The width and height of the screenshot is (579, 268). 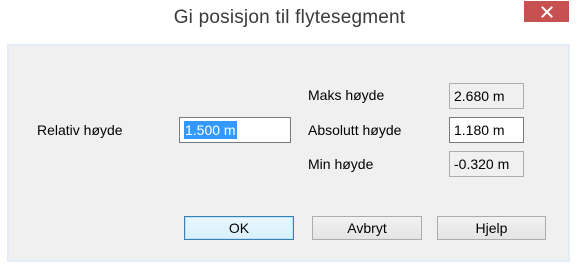 I want to click on ok-button: OK, so click(x=239, y=228).